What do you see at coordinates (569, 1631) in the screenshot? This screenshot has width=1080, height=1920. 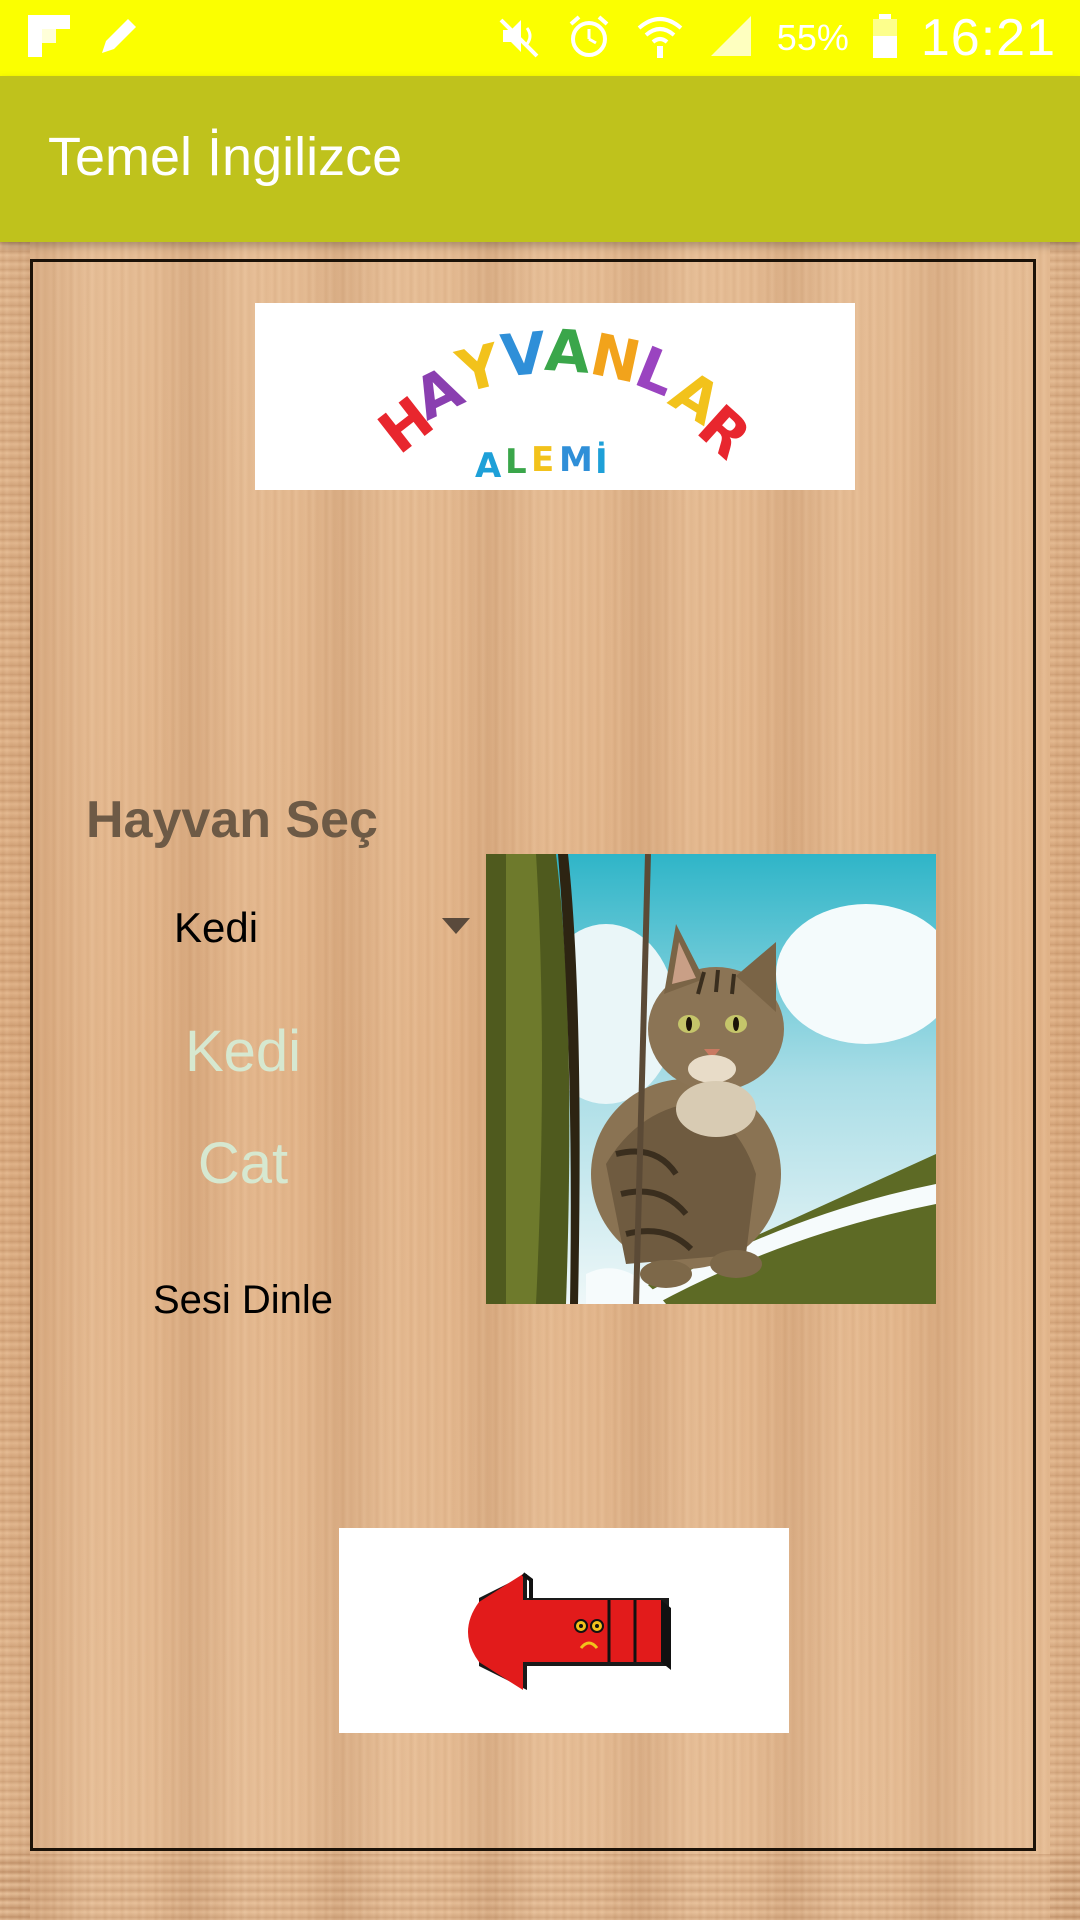 I see `back-arrow-icon` at bounding box center [569, 1631].